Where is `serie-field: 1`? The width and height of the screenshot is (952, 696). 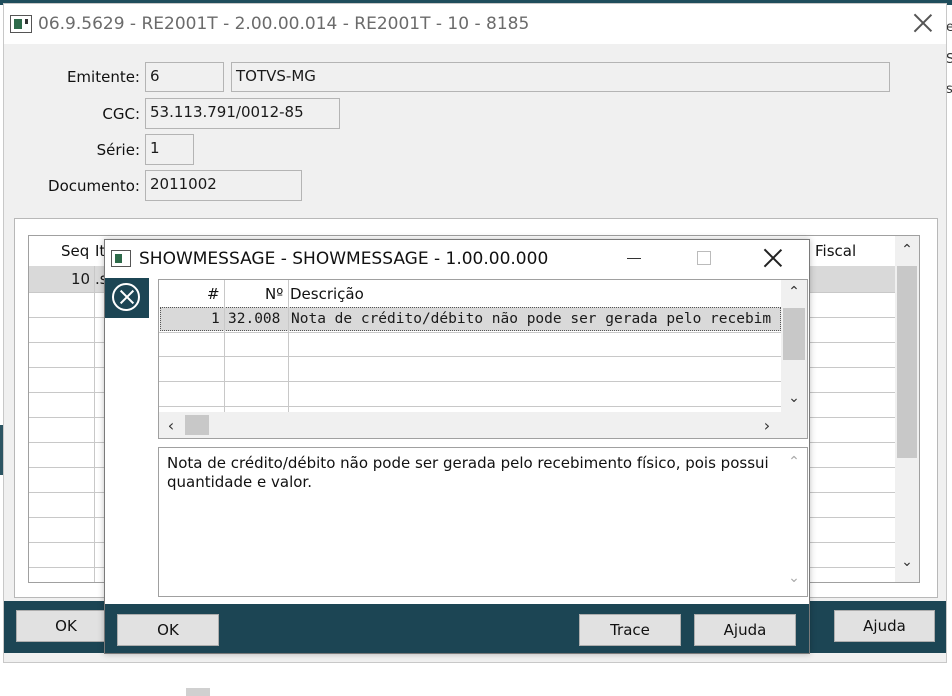 serie-field: 1 is located at coordinates (169, 149).